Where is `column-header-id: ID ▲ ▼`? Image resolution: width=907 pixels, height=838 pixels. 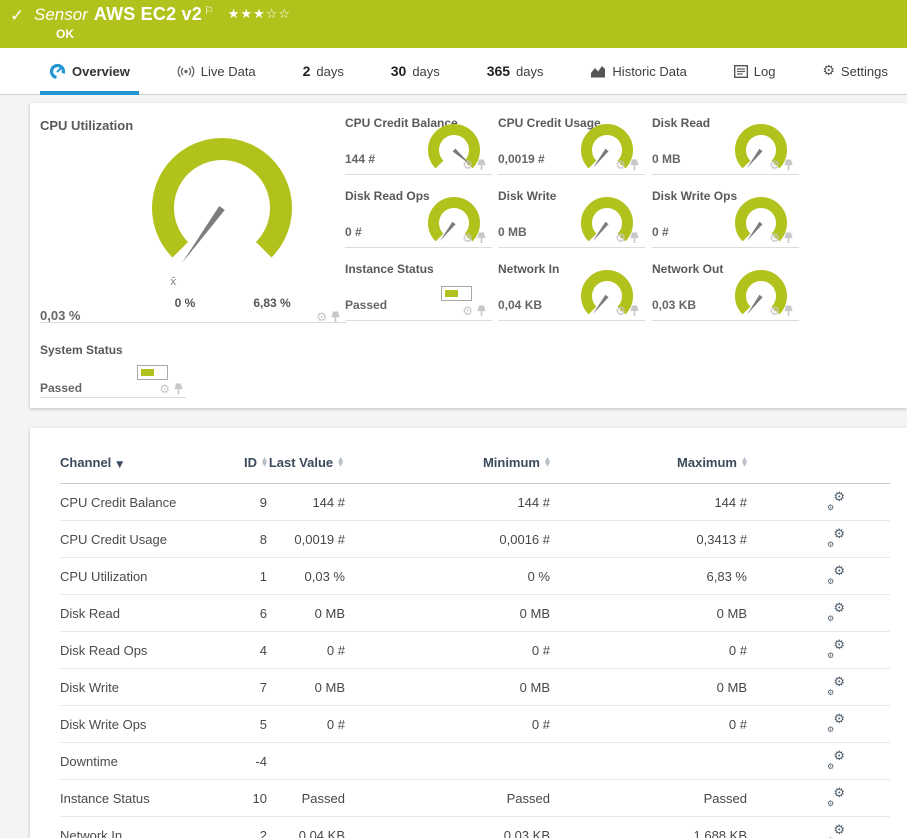 column-header-id: ID ▲ ▼ is located at coordinates (238, 456).